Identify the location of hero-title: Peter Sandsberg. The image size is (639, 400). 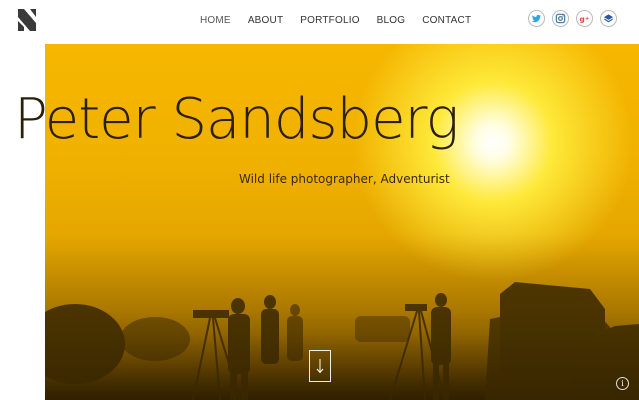
(236, 119).